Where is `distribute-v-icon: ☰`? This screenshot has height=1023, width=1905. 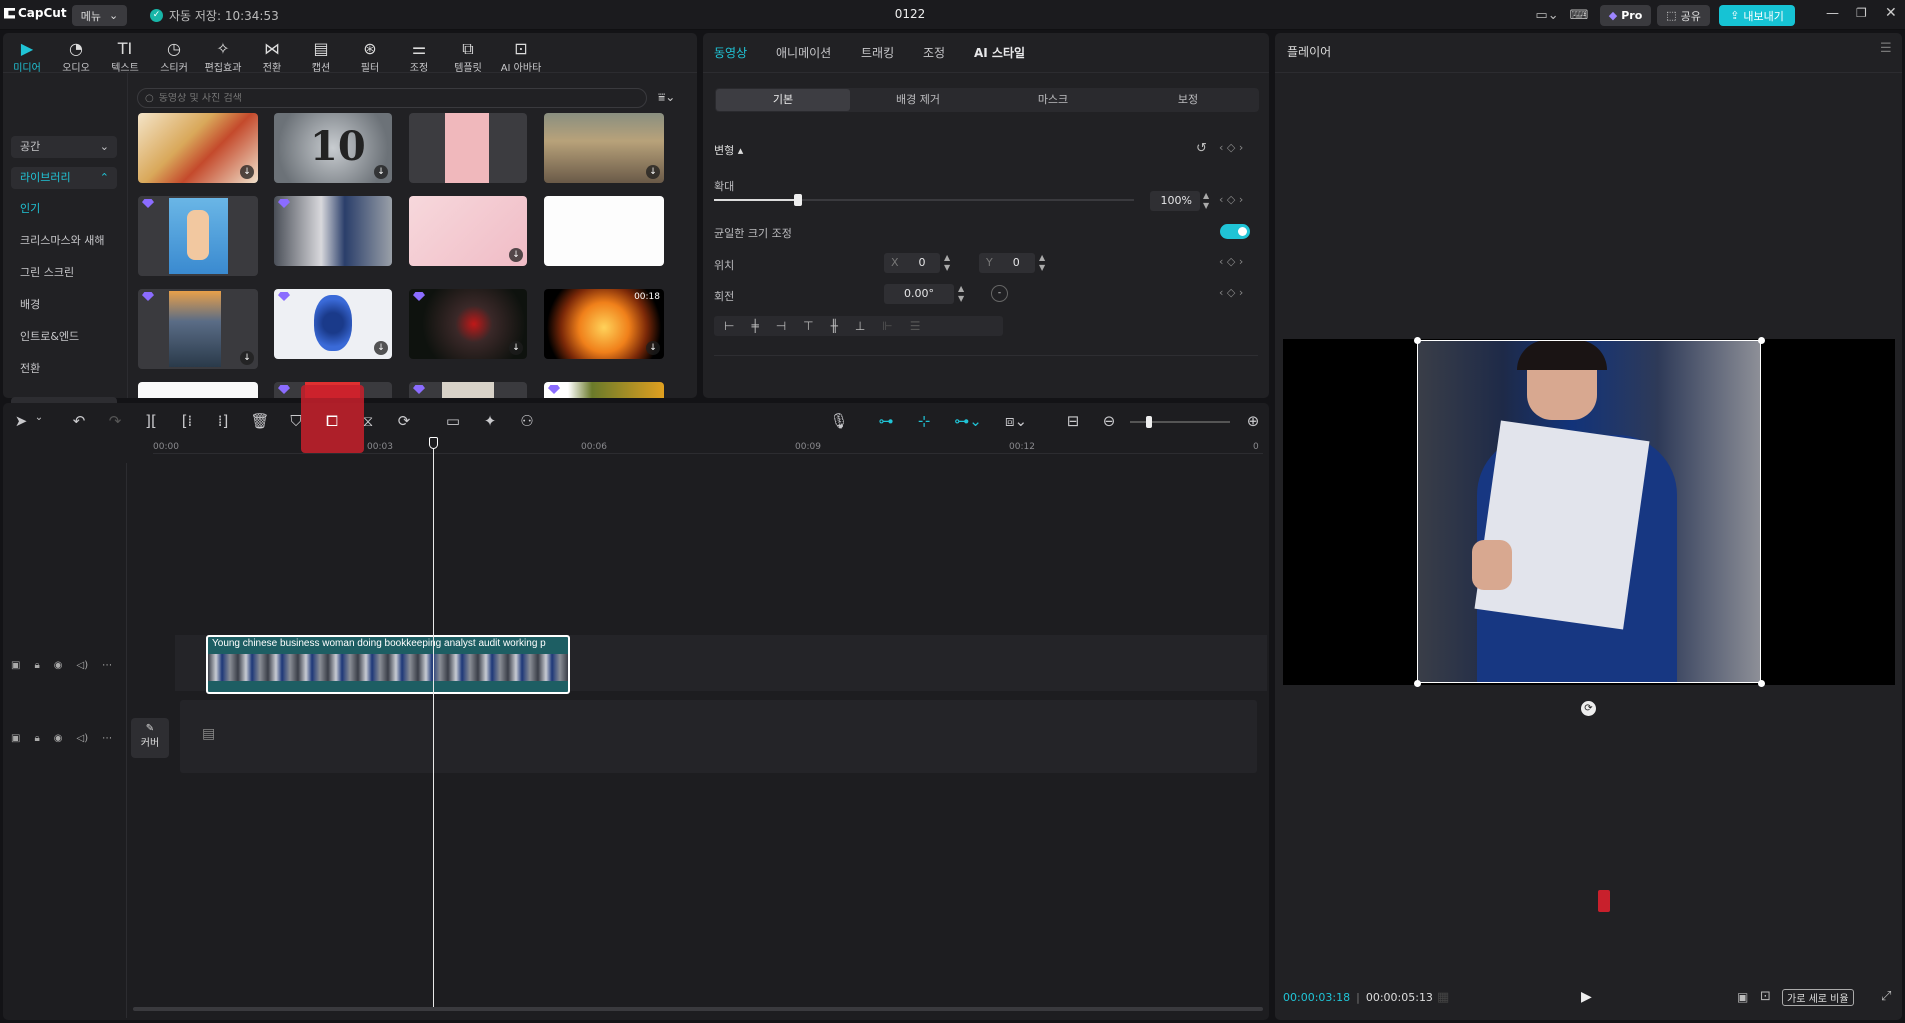 distribute-v-icon: ☰ is located at coordinates (915, 326).